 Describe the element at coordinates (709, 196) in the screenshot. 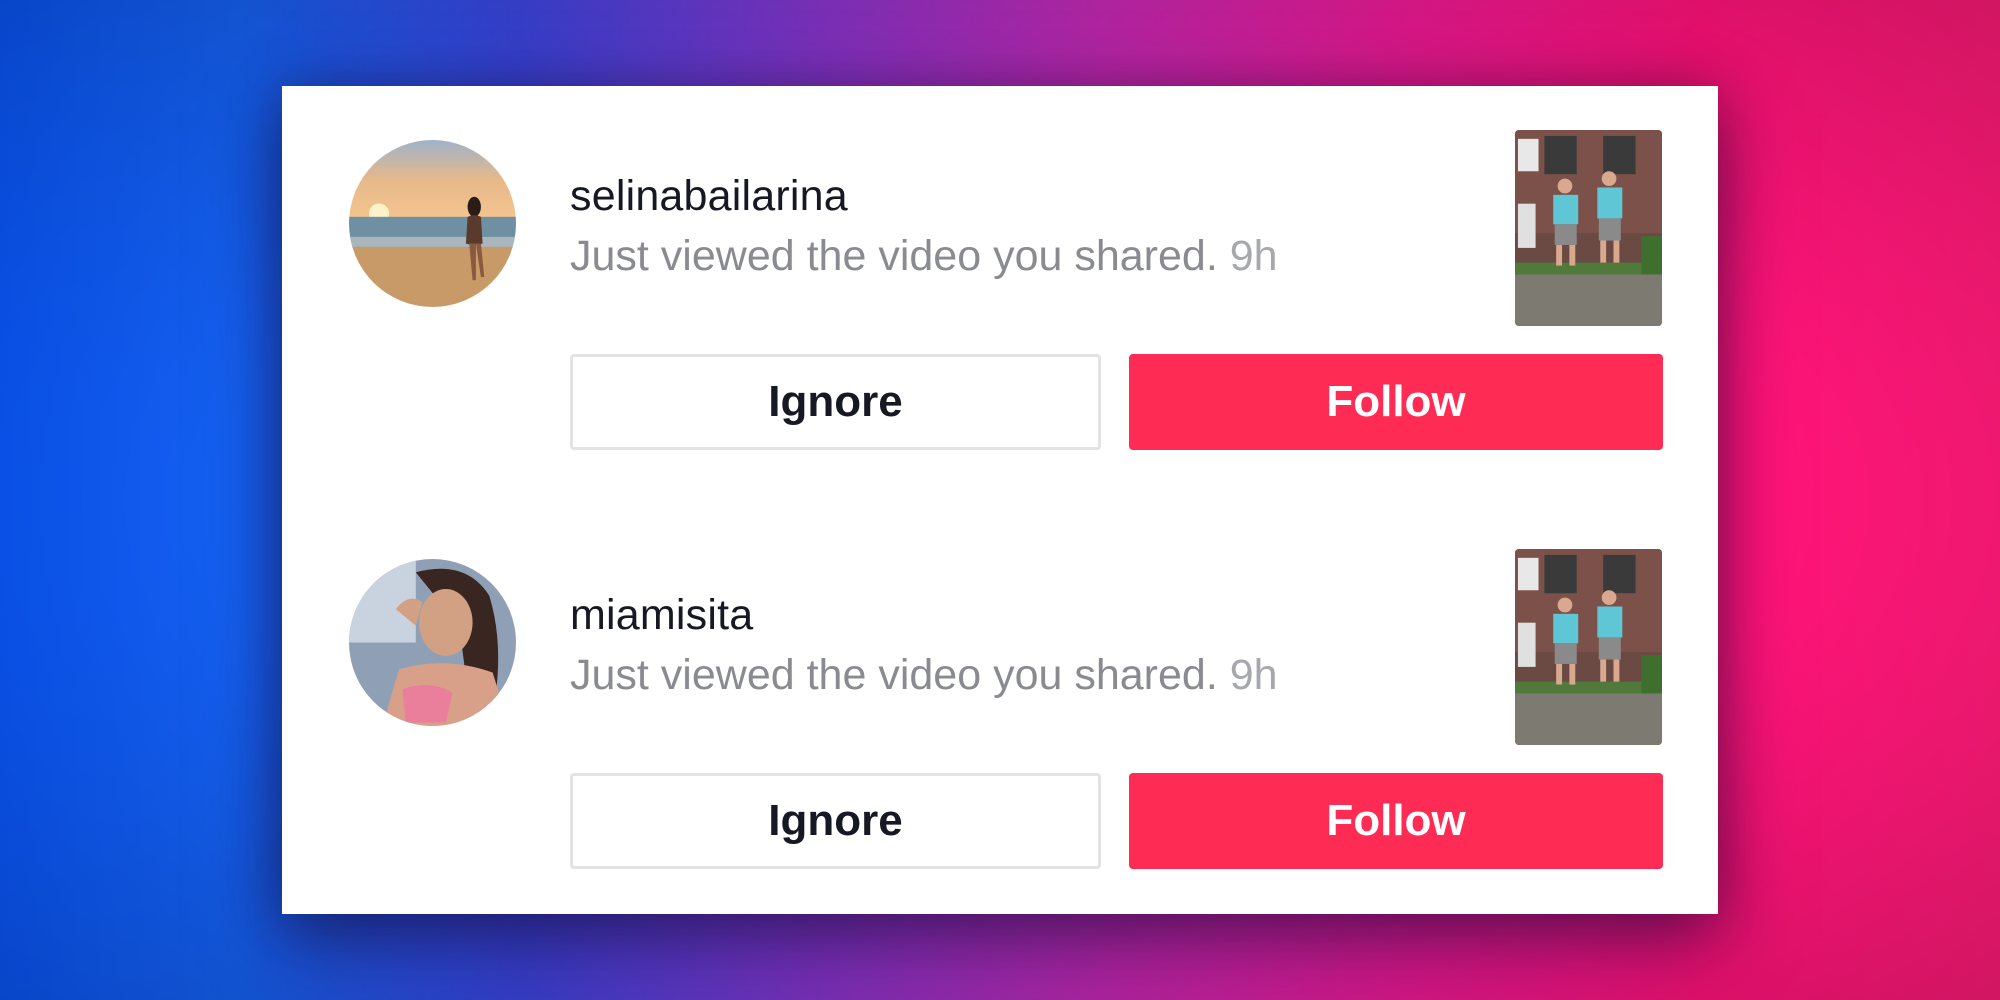

I see `username: selinabailarina` at that location.